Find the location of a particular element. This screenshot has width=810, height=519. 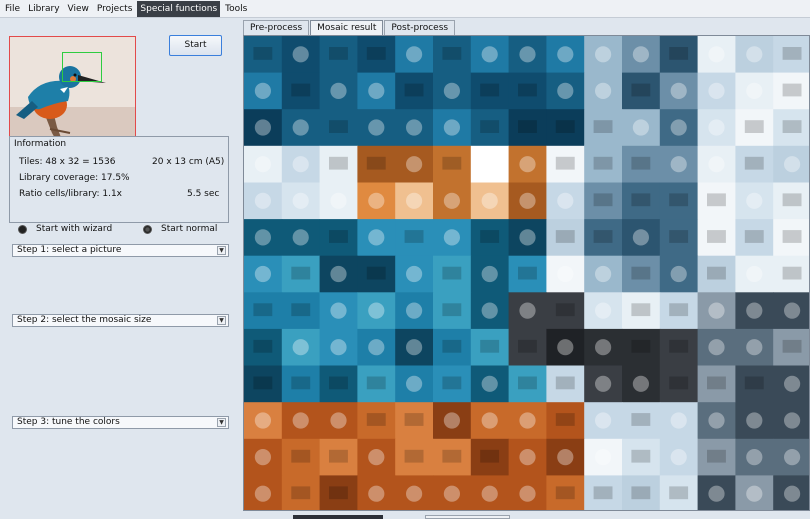

start-wizard-label: Start with wizard is located at coordinates (74, 229).